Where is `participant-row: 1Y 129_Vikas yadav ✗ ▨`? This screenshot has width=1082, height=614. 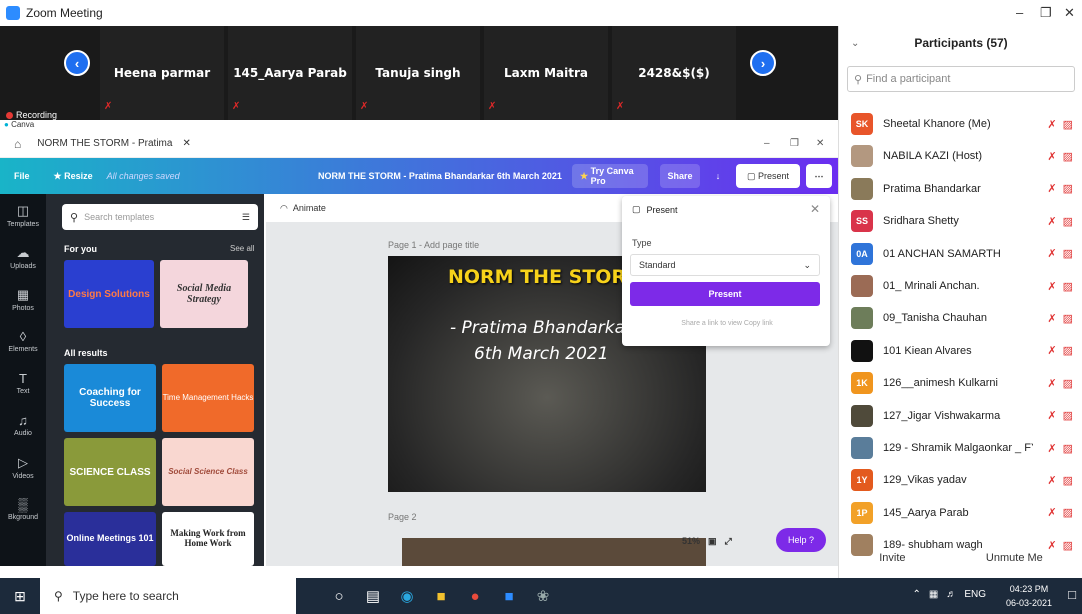 participant-row: 1Y 129_Vikas yadav ✗ ▨ is located at coordinates (960, 480).